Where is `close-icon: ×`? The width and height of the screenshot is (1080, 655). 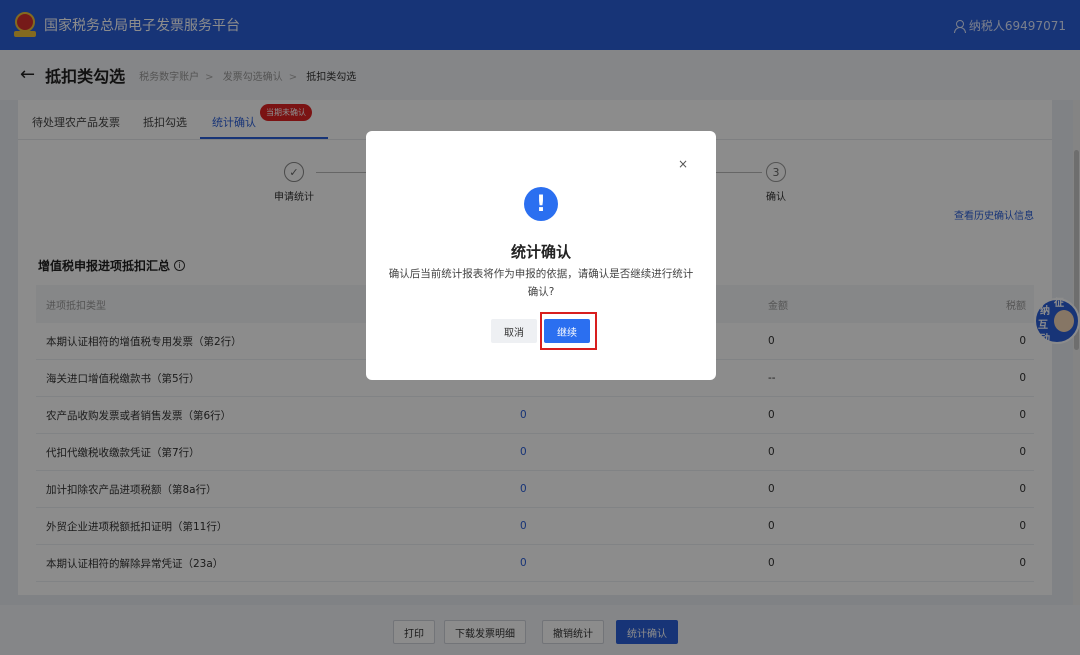 close-icon: × is located at coordinates (683, 164).